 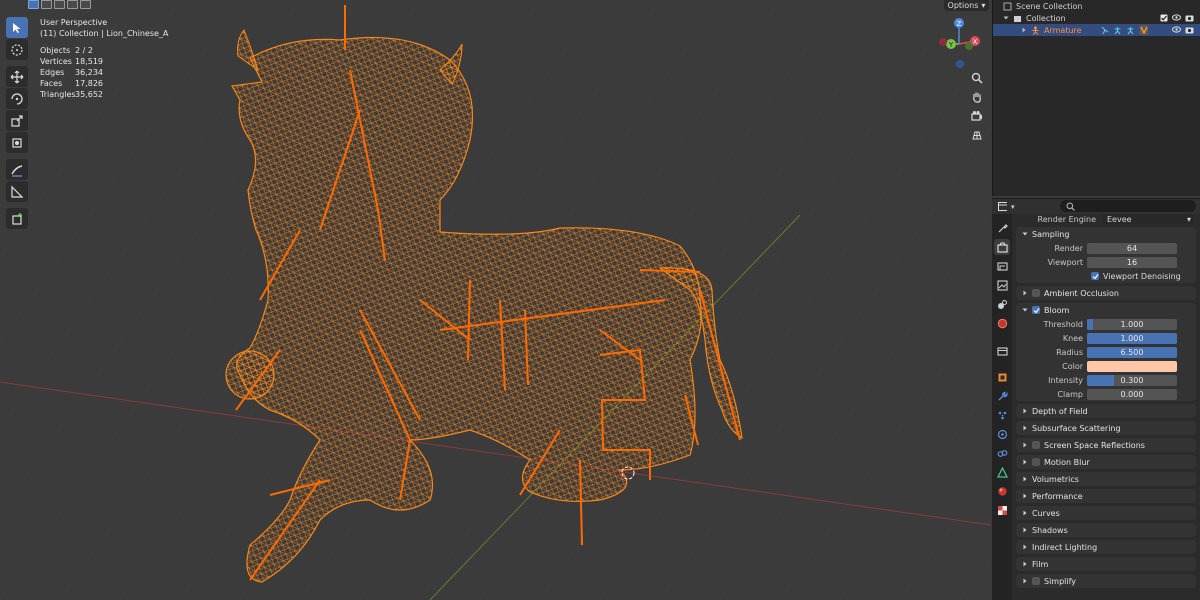 What do you see at coordinates (1132, 324) in the screenshot?
I see `bloom-threshold-field: 1.000` at bounding box center [1132, 324].